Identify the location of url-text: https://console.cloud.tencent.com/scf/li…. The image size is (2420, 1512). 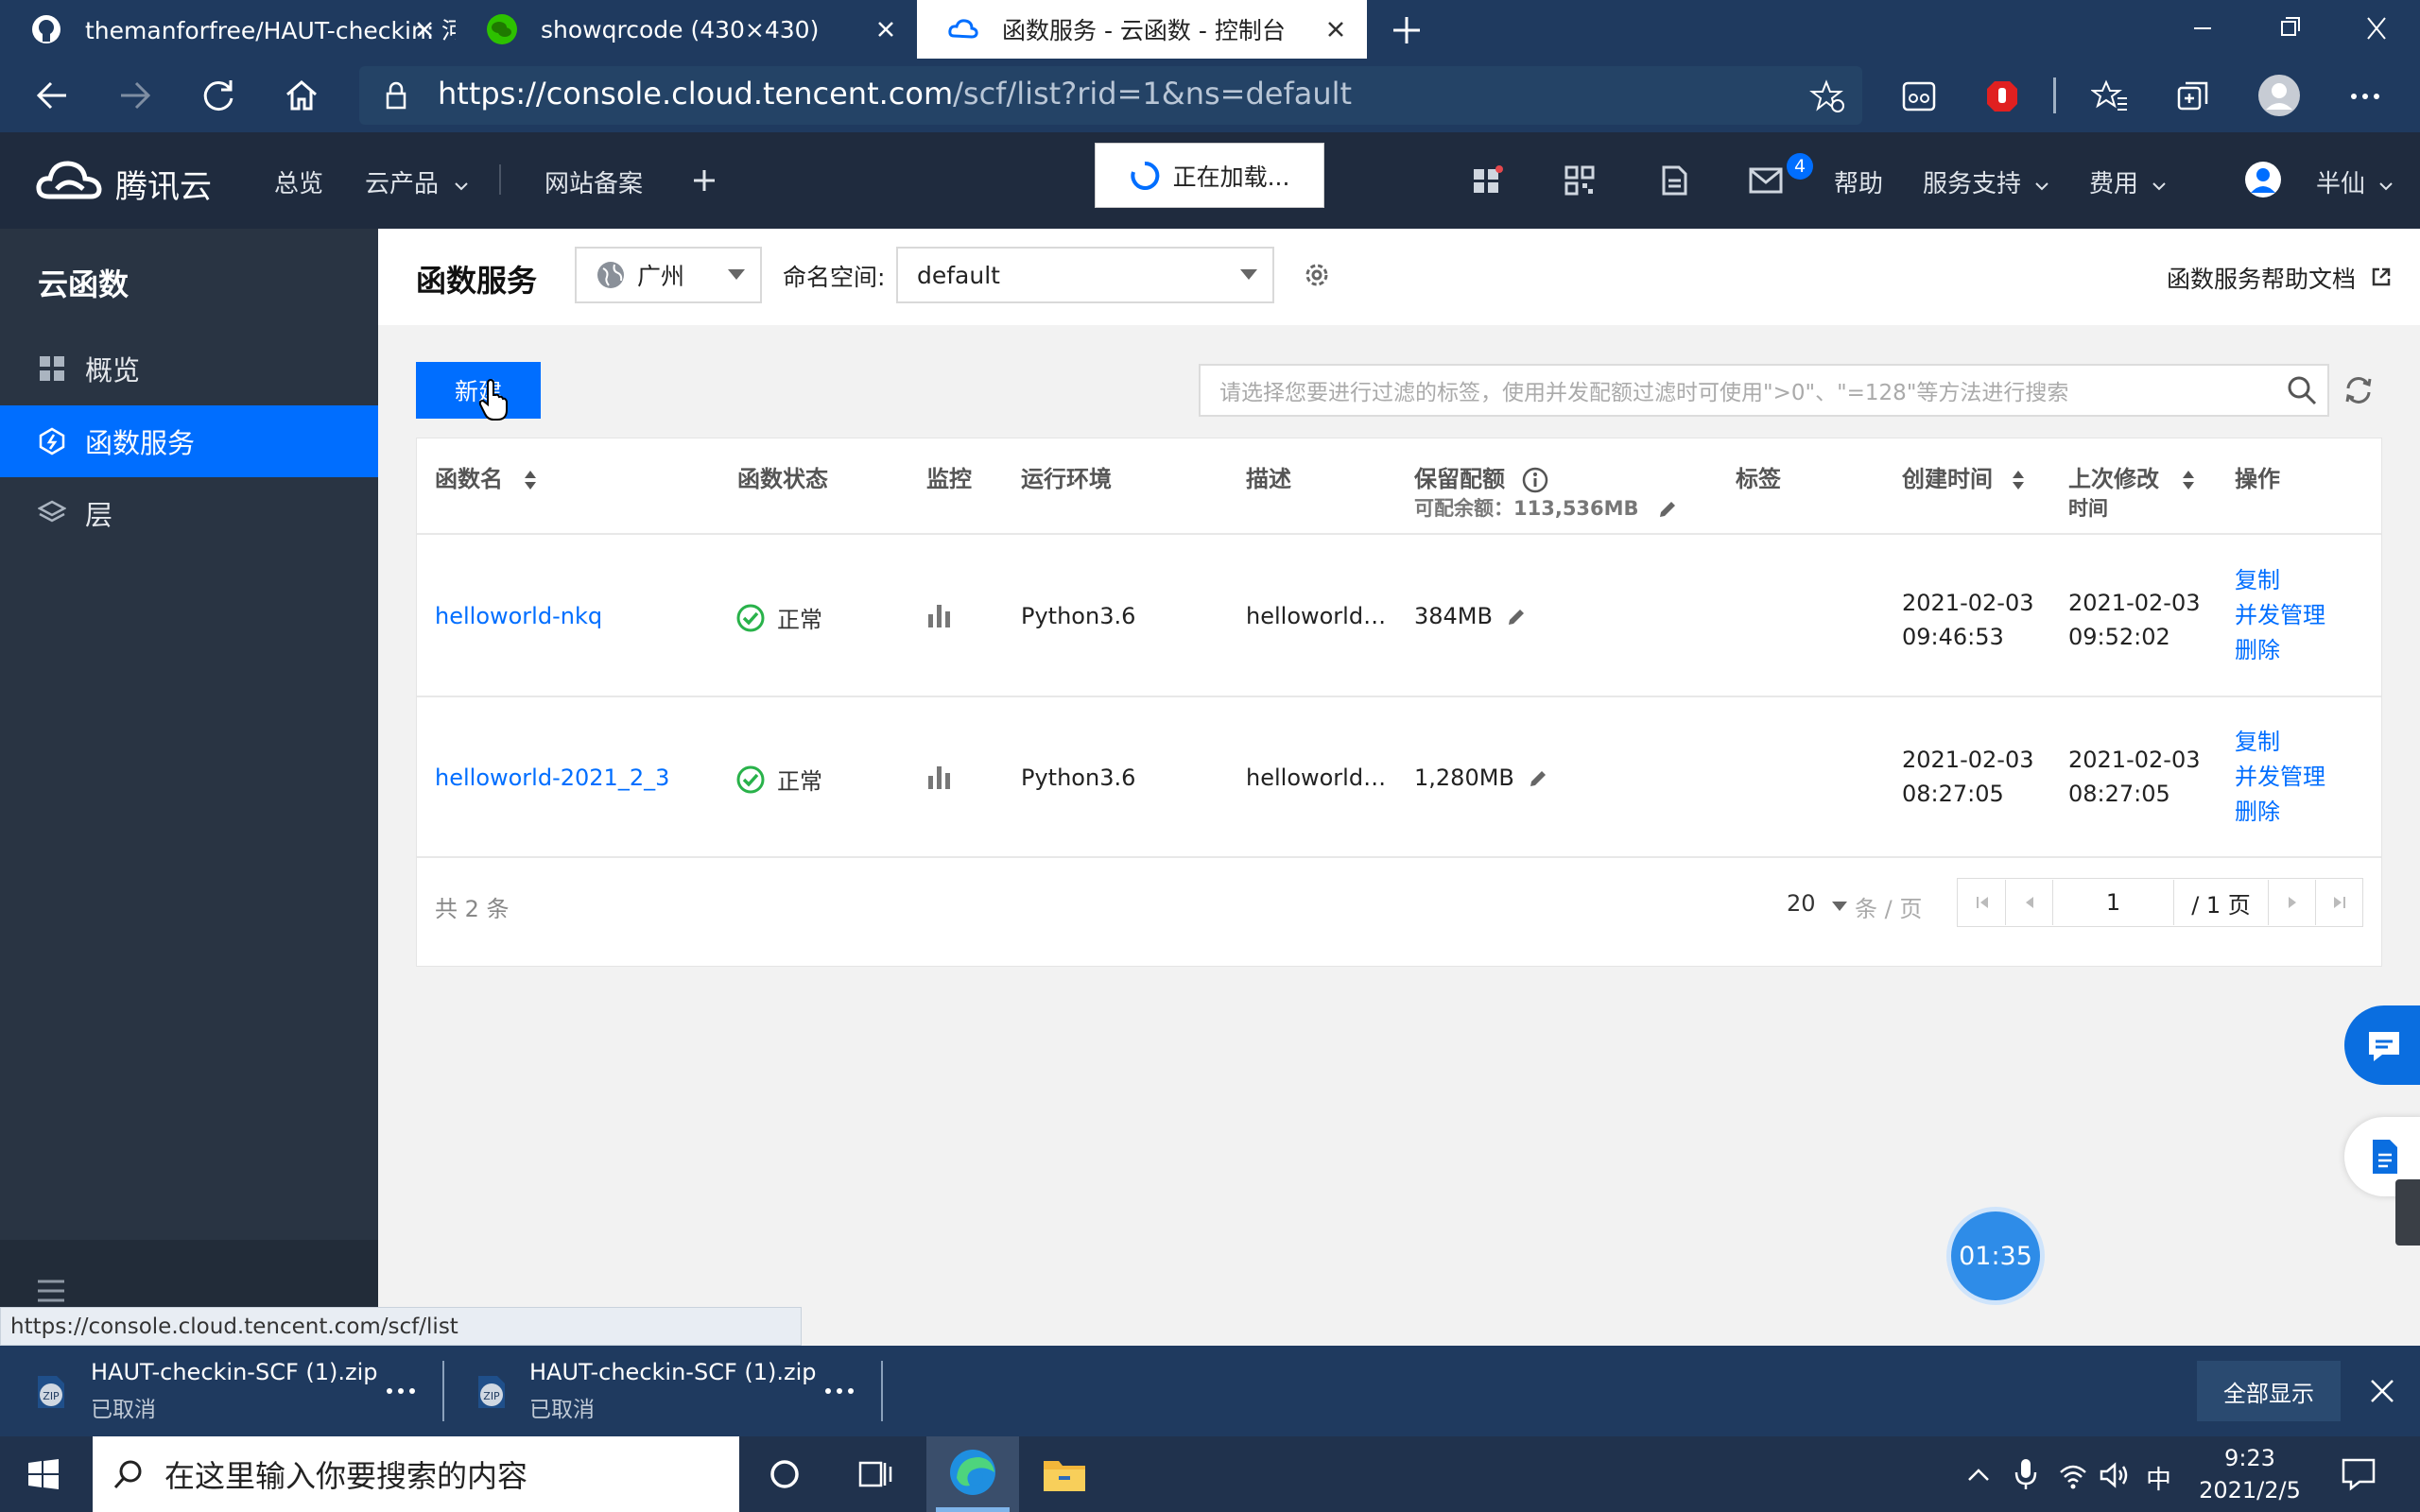
(895, 94).